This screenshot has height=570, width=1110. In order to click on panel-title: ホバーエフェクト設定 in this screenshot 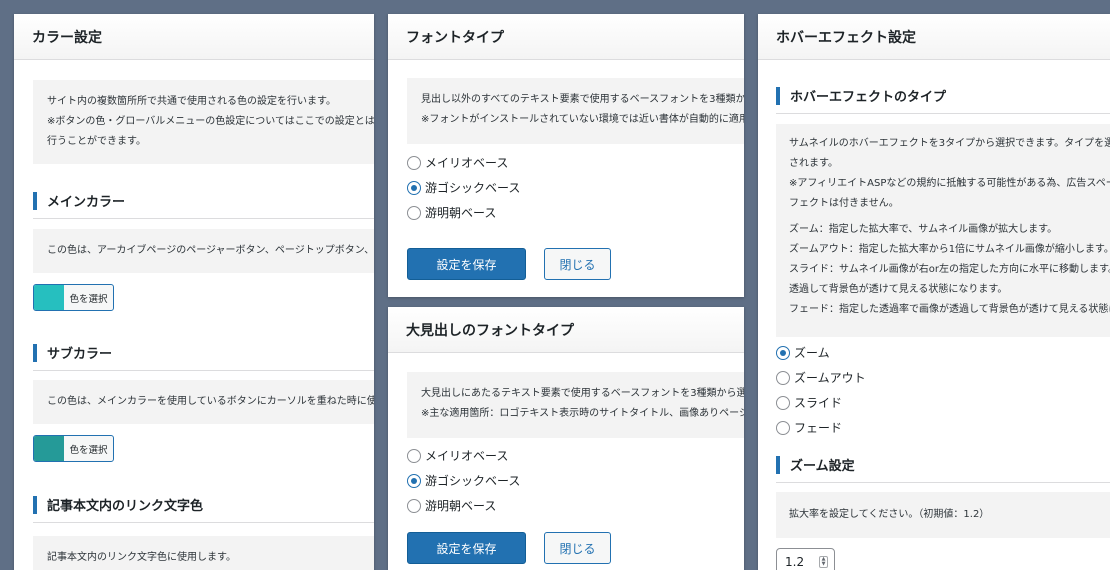, I will do `click(846, 37)`.